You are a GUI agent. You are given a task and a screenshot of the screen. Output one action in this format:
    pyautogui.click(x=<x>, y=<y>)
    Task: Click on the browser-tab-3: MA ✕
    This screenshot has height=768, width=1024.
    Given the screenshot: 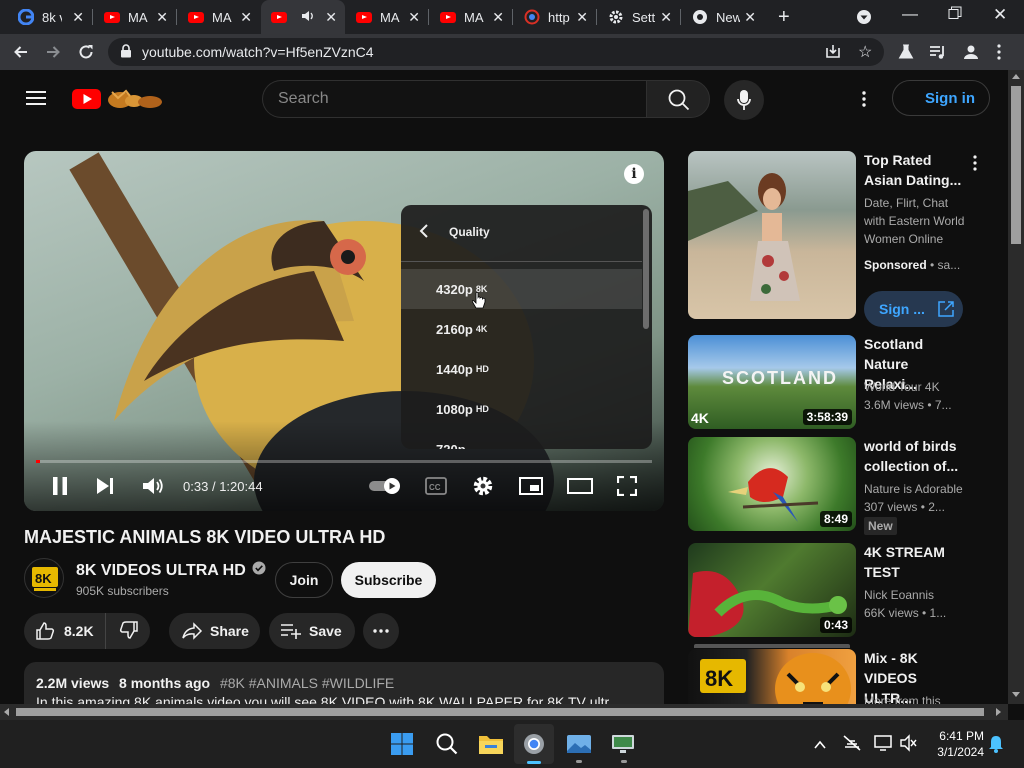 What is the action you would take?
    pyautogui.click(x=219, y=17)
    